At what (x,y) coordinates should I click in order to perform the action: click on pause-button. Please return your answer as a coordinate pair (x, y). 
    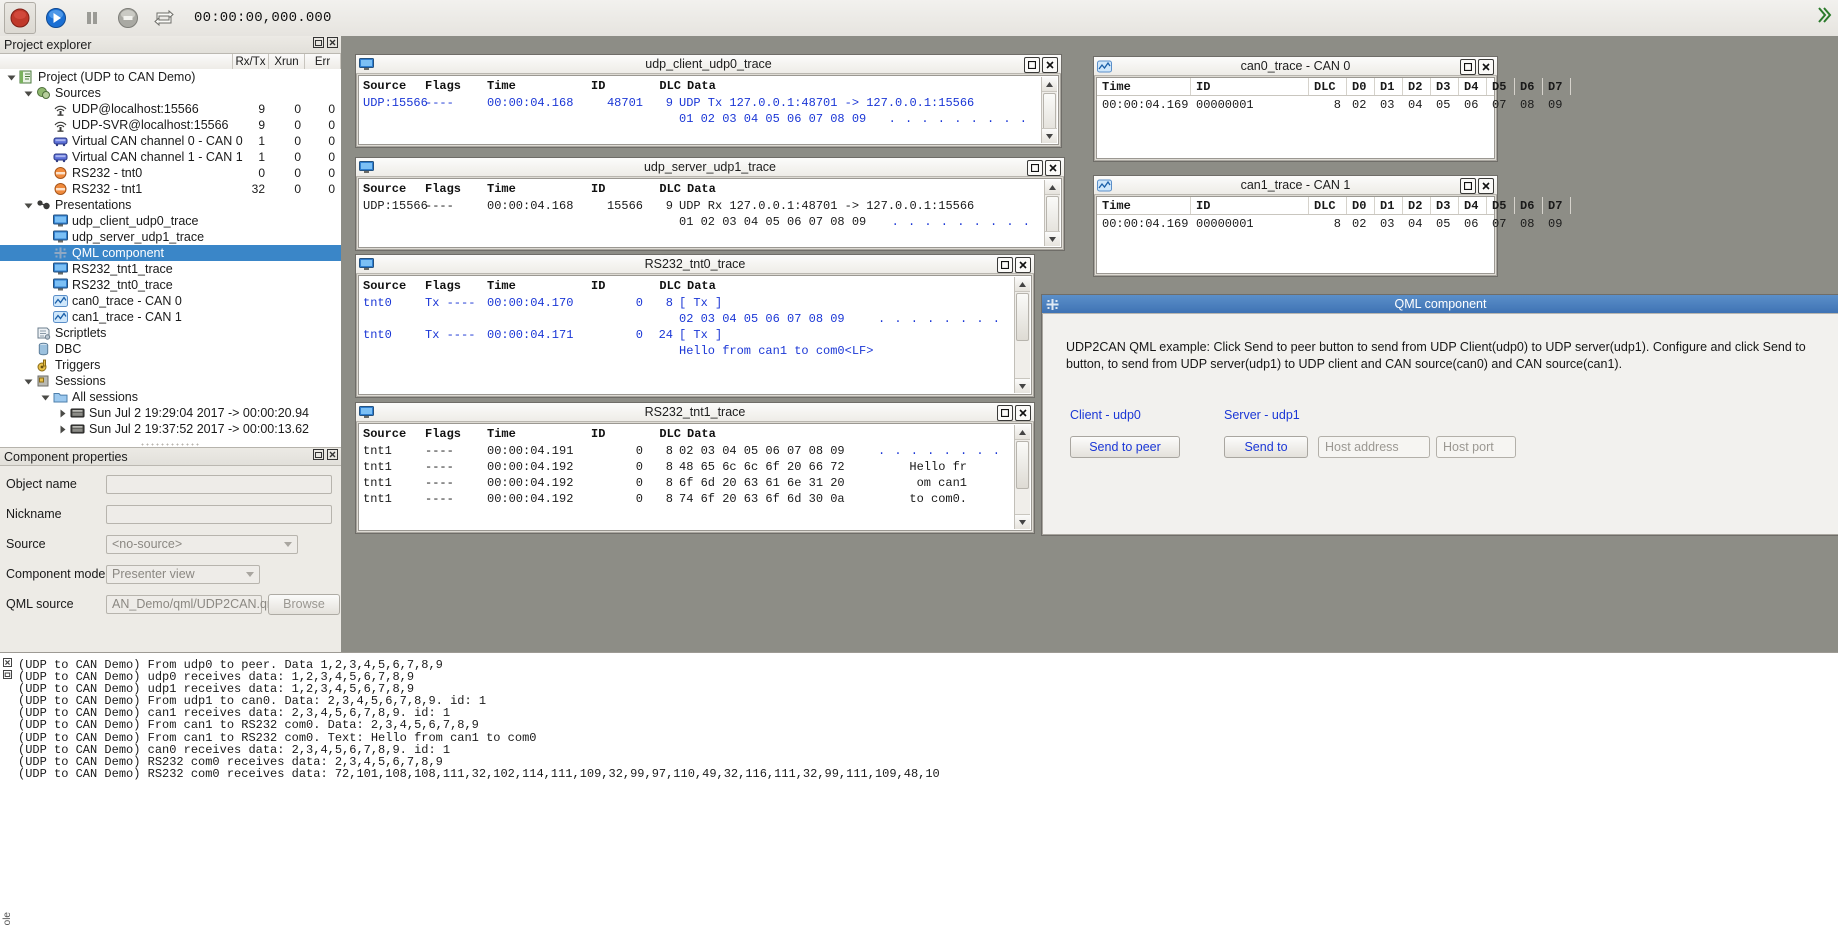
    Looking at the image, I should click on (92, 18).